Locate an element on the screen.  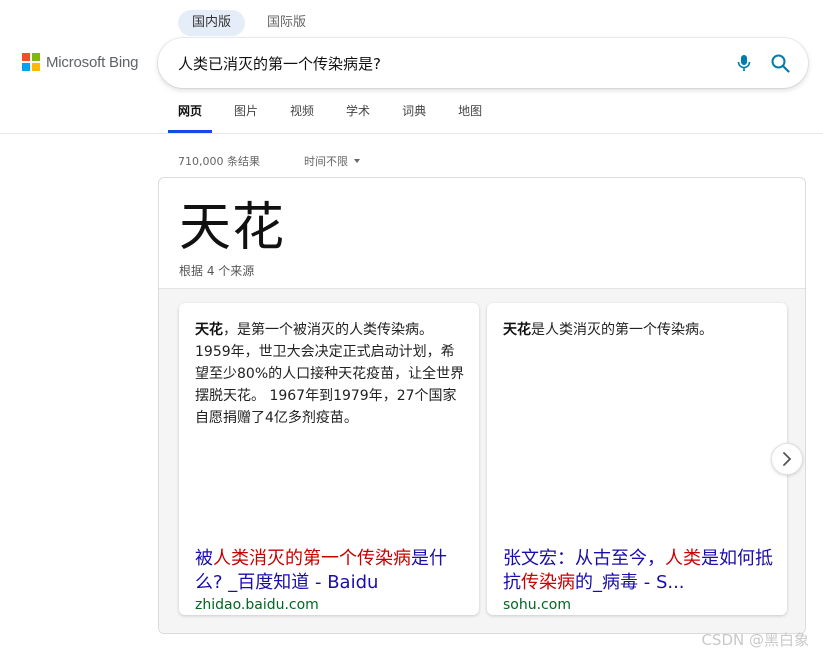
bing-logo: Microsoft Bing is located at coordinates (80, 62).